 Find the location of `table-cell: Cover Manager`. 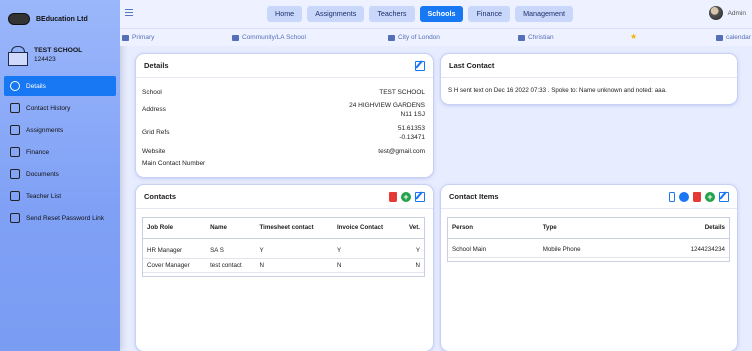

table-cell: Cover Manager is located at coordinates (175, 265).